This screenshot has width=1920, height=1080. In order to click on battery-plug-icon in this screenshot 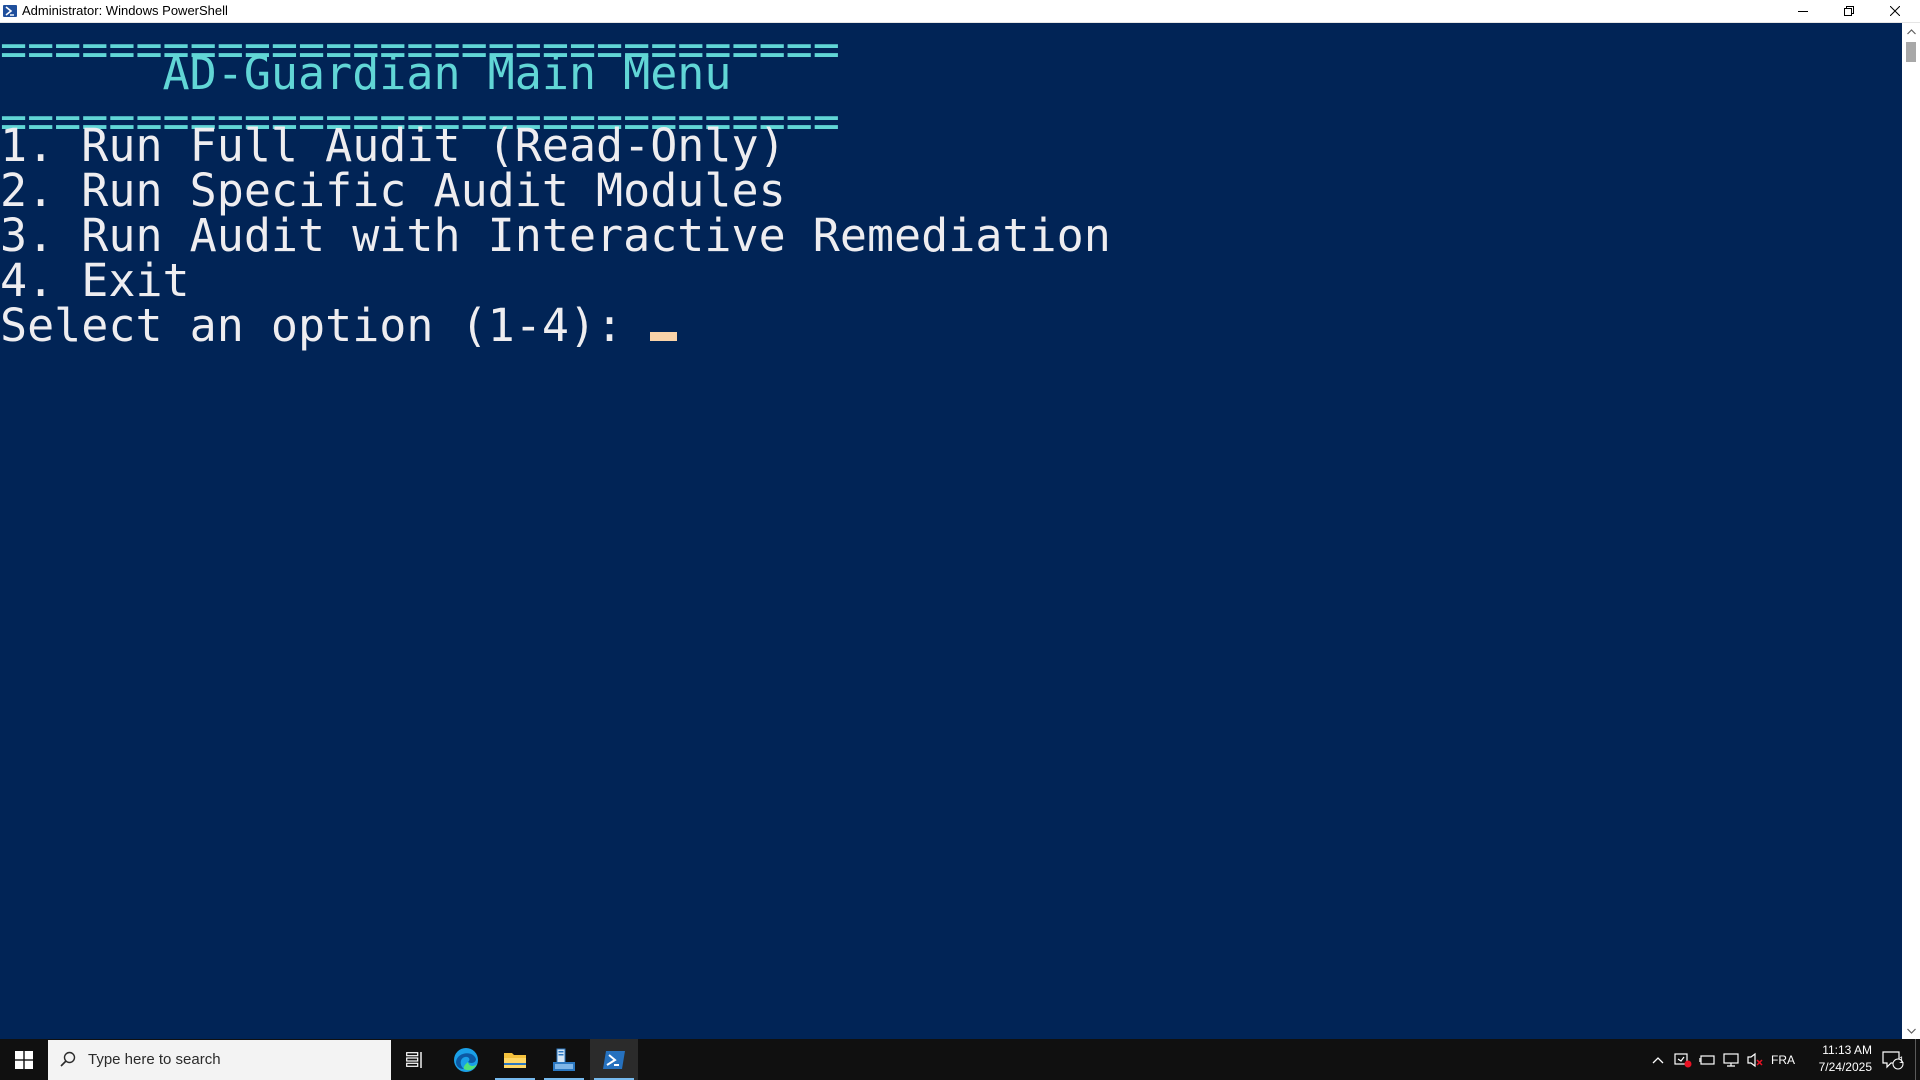, I will do `click(1707, 1059)`.